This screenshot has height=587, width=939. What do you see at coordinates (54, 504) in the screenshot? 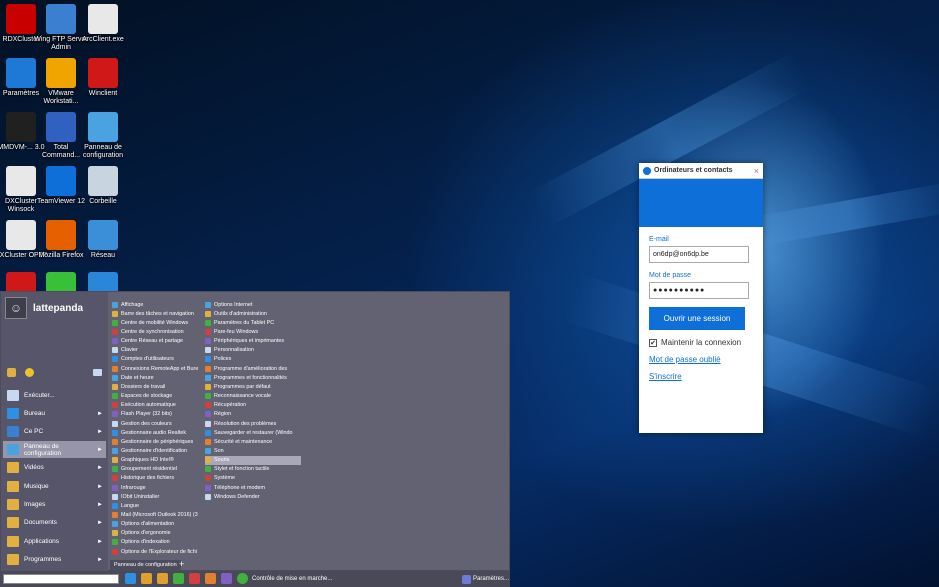
I see `start-menu-item: Images ►` at bounding box center [54, 504].